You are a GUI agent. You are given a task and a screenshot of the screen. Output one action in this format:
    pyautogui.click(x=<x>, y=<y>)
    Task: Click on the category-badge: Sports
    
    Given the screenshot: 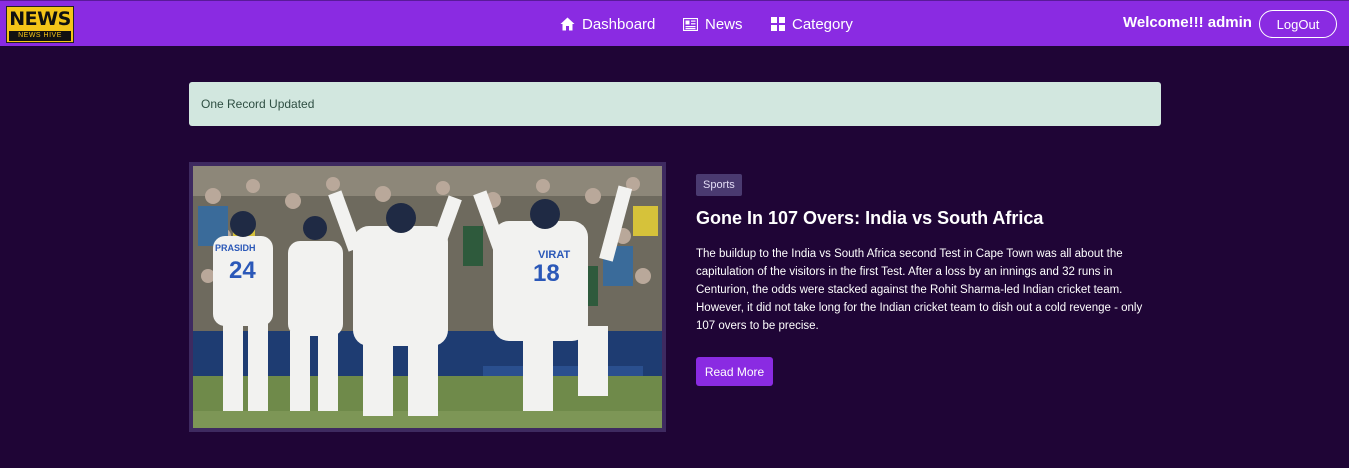 What is the action you would take?
    pyautogui.click(x=719, y=185)
    